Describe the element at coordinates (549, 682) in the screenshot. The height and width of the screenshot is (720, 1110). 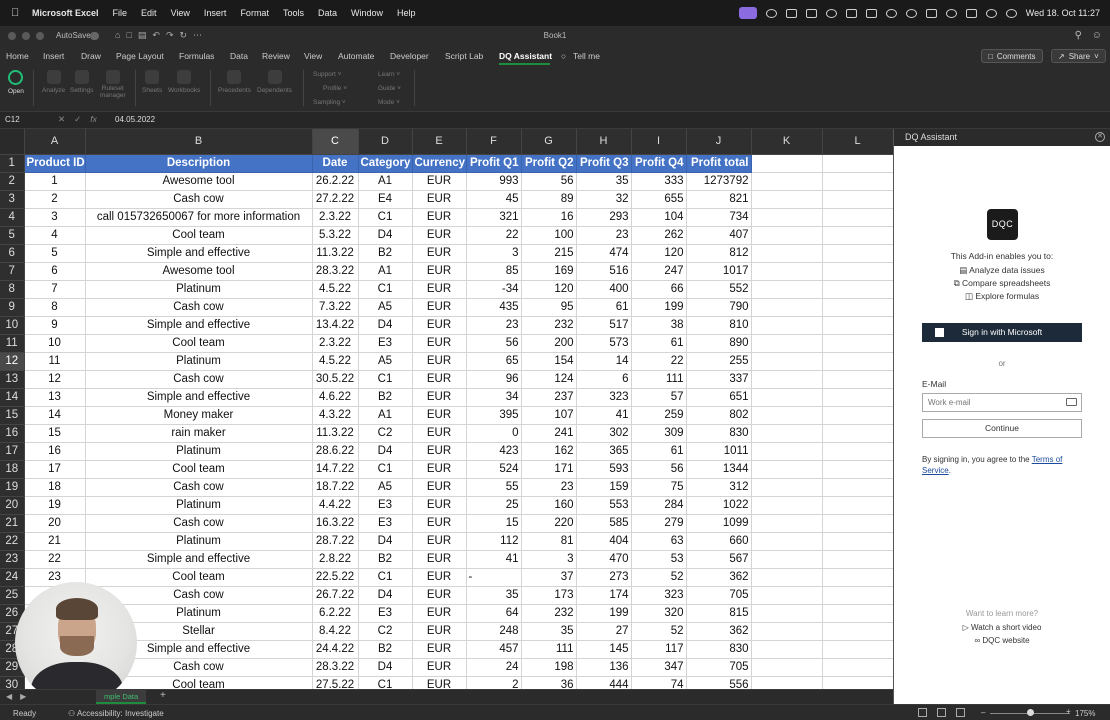
I see `cell: 36` at that location.